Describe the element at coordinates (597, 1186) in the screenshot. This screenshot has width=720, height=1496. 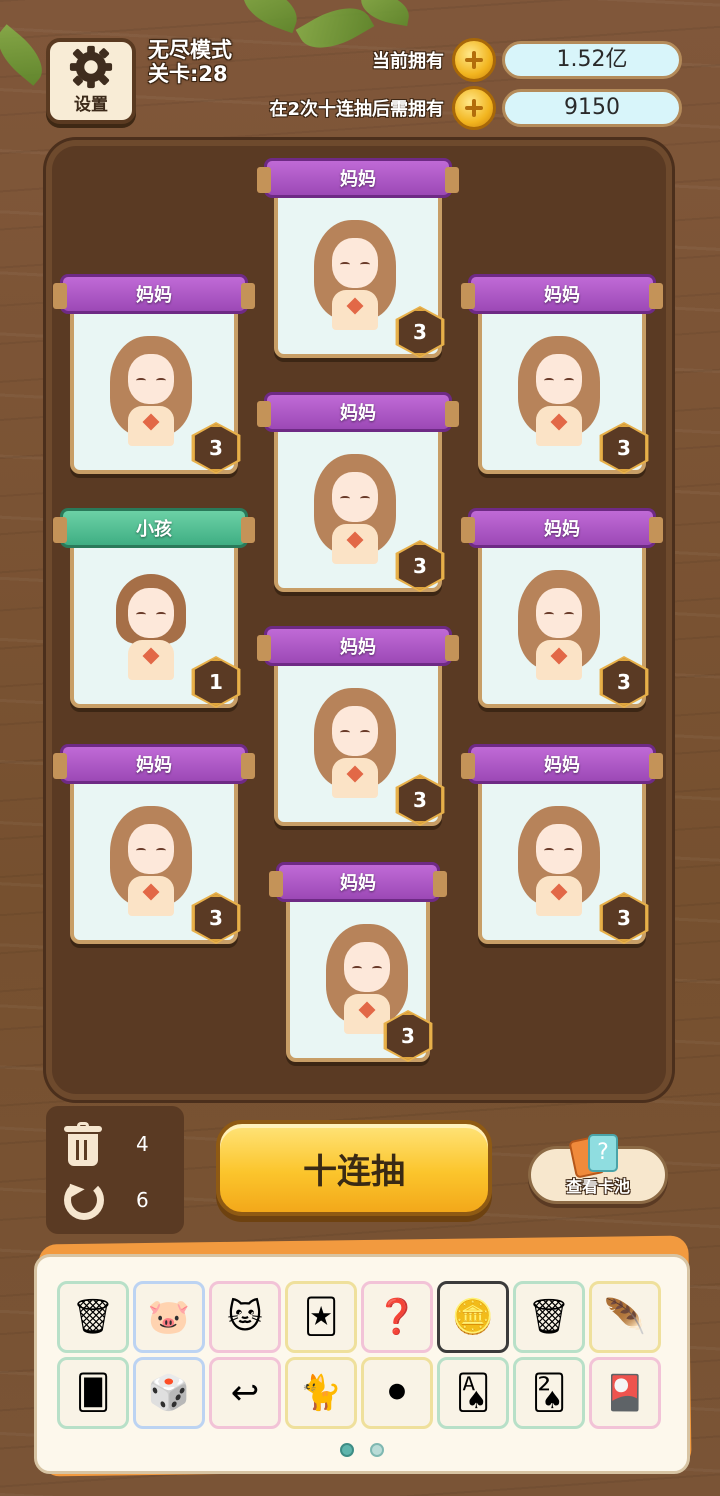
I see `view-pool-label: 查看卡池` at that location.